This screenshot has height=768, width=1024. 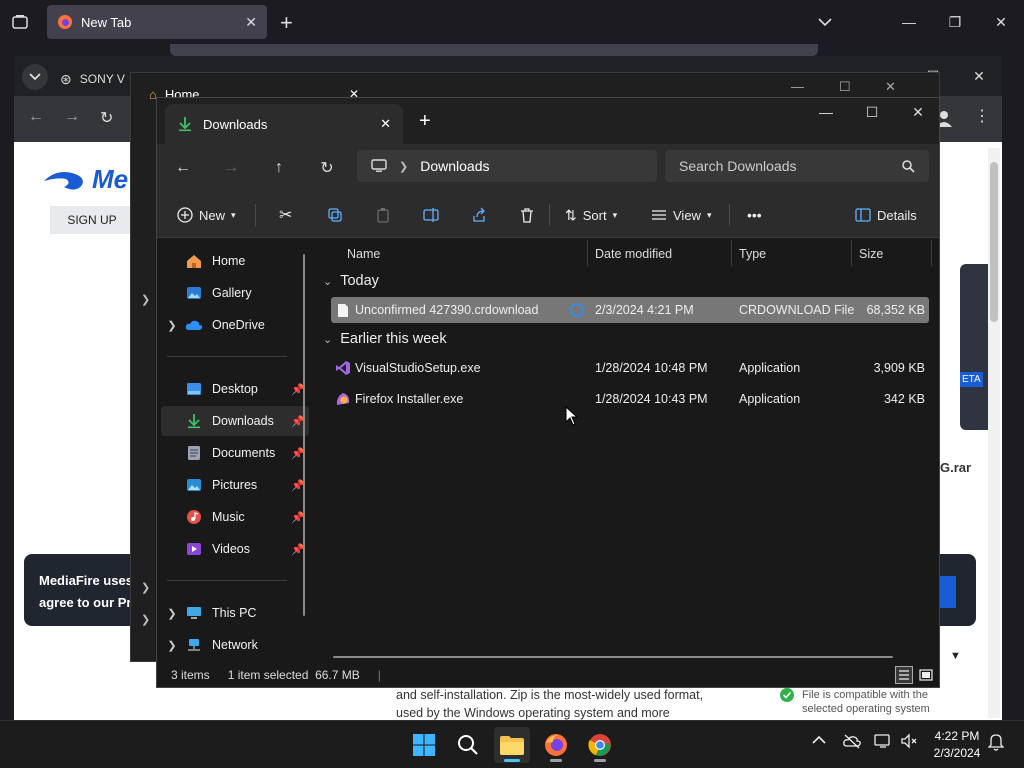 What do you see at coordinates (909, 22) in the screenshot?
I see `minimize-icon: —` at bounding box center [909, 22].